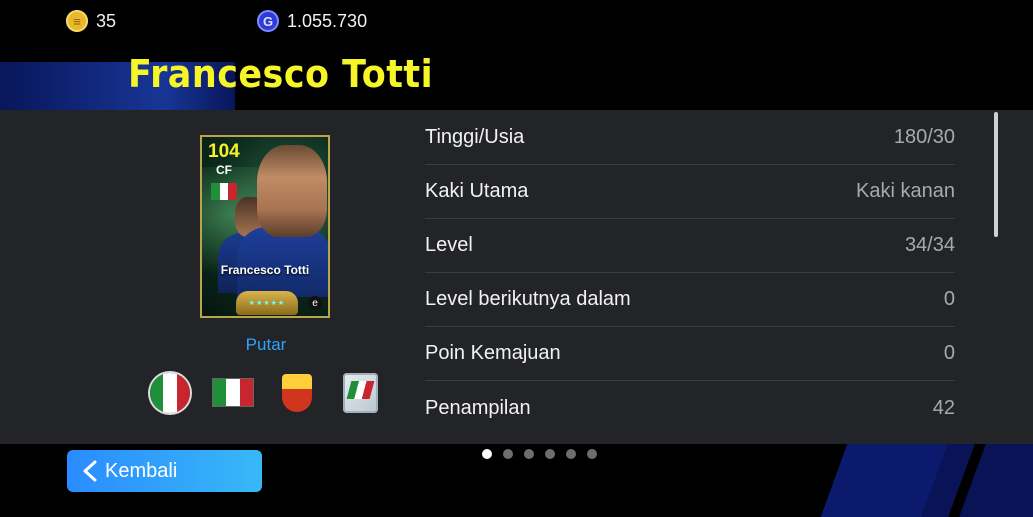 The height and width of the screenshot is (517, 1033). I want to click on card-skill-badge: ★★★★★, so click(267, 303).